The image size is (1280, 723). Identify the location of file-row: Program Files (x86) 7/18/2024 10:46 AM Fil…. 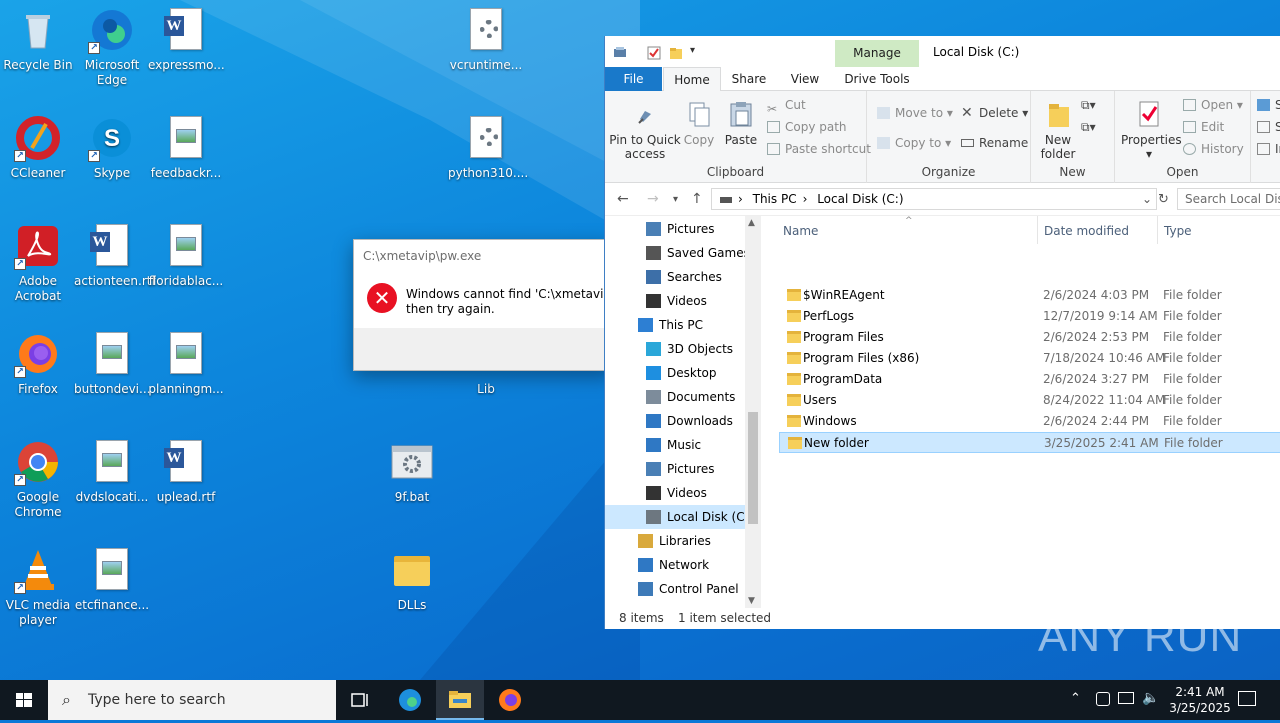
(1029, 358).